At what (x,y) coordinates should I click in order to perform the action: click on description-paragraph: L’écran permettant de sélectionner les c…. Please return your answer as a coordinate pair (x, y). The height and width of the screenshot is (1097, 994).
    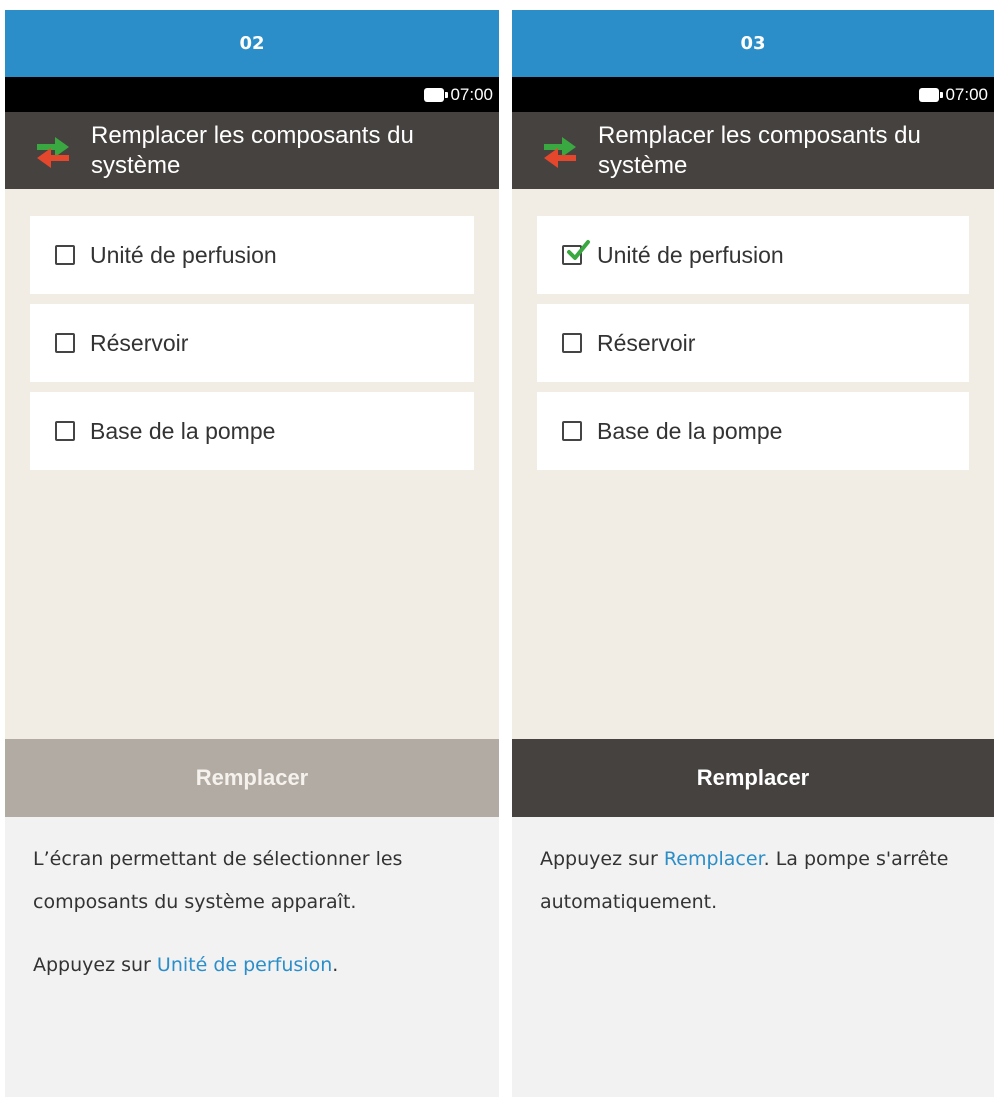
    Looking at the image, I should click on (218, 880).